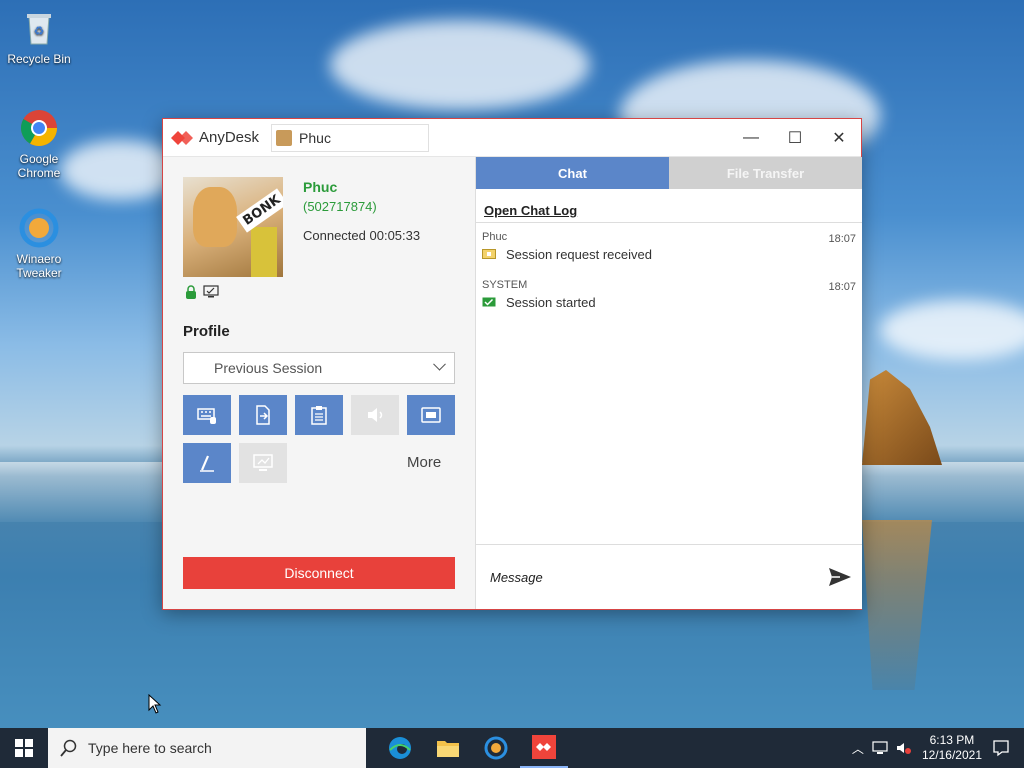 The height and width of the screenshot is (768, 1024). I want to click on network-icon, so click(880, 748).